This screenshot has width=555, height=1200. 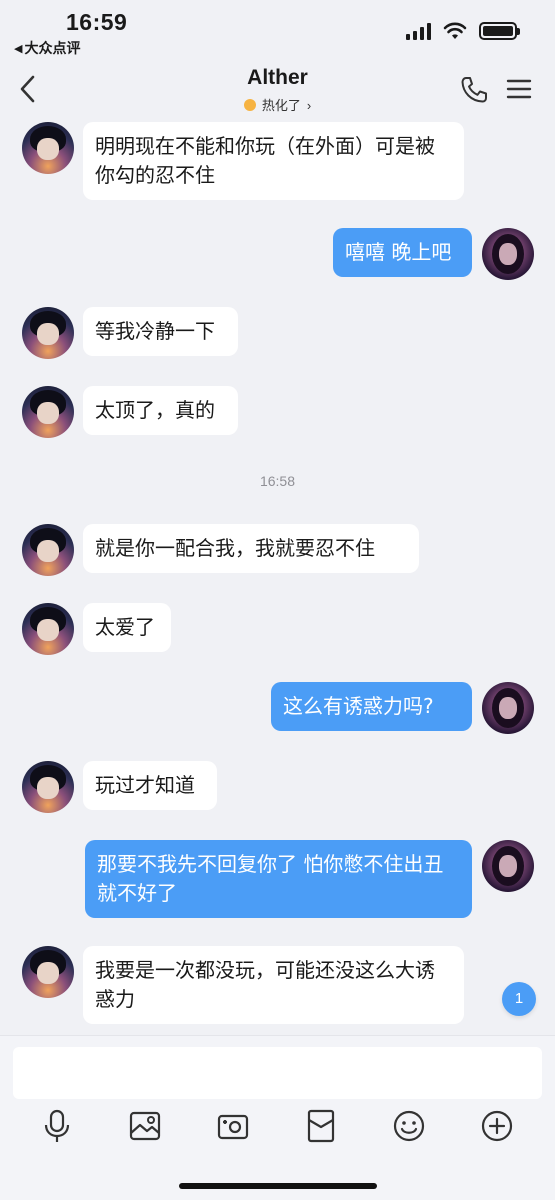 What do you see at coordinates (277, 481) in the screenshot?
I see `message-timestamp: 16:58` at bounding box center [277, 481].